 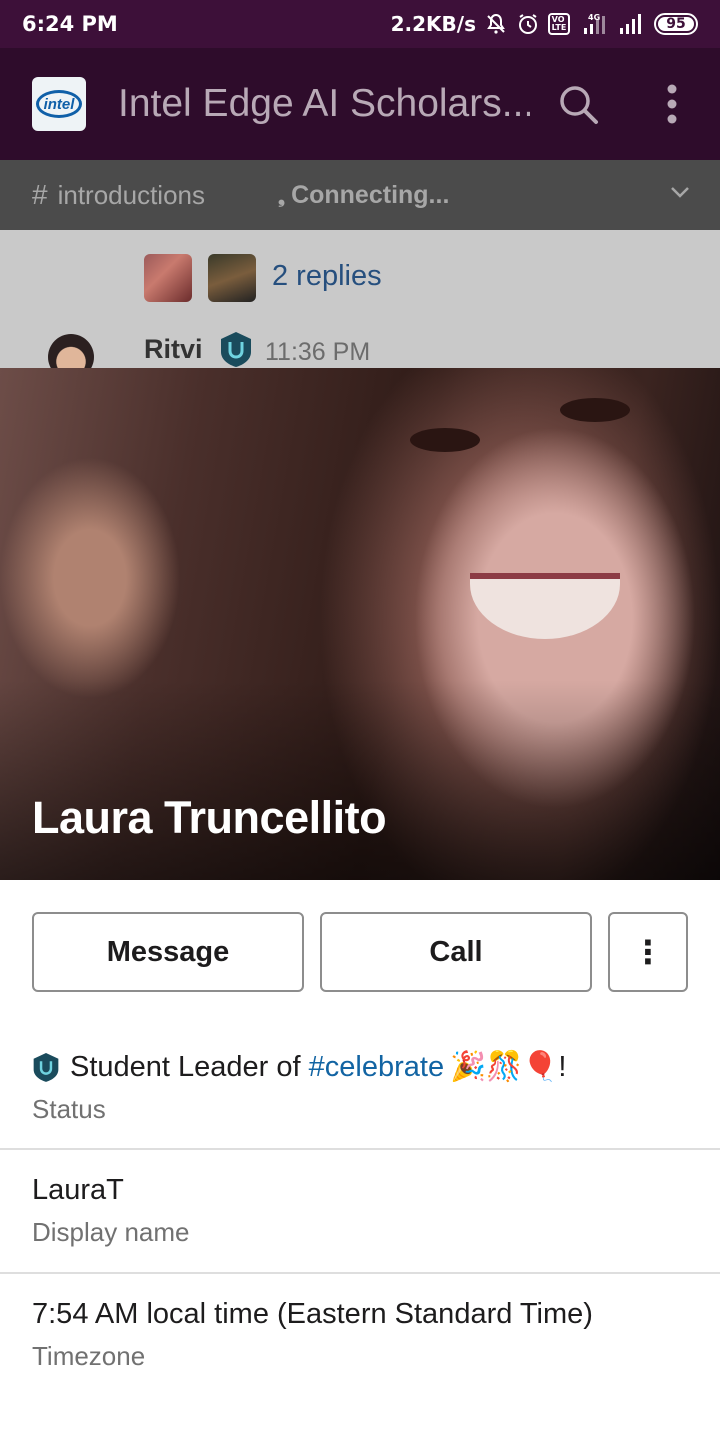 I want to click on status-text: Student Leader of, so click(x=189, y=1066).